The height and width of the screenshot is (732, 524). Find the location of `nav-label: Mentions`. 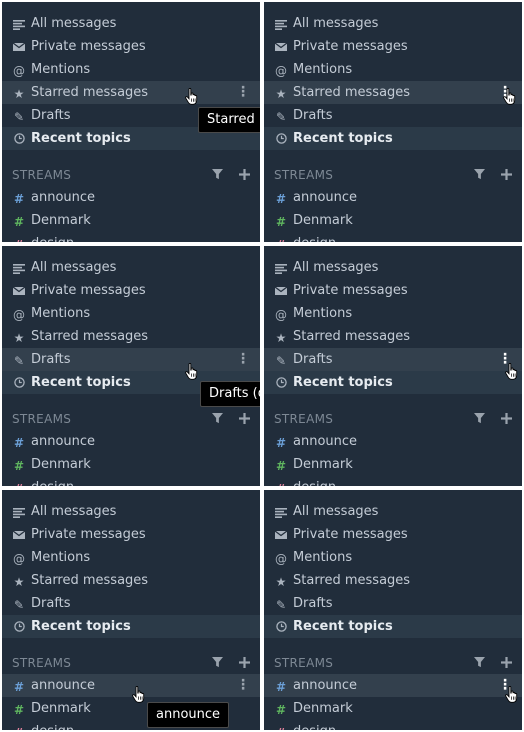

nav-label: Mentions is located at coordinates (323, 313).